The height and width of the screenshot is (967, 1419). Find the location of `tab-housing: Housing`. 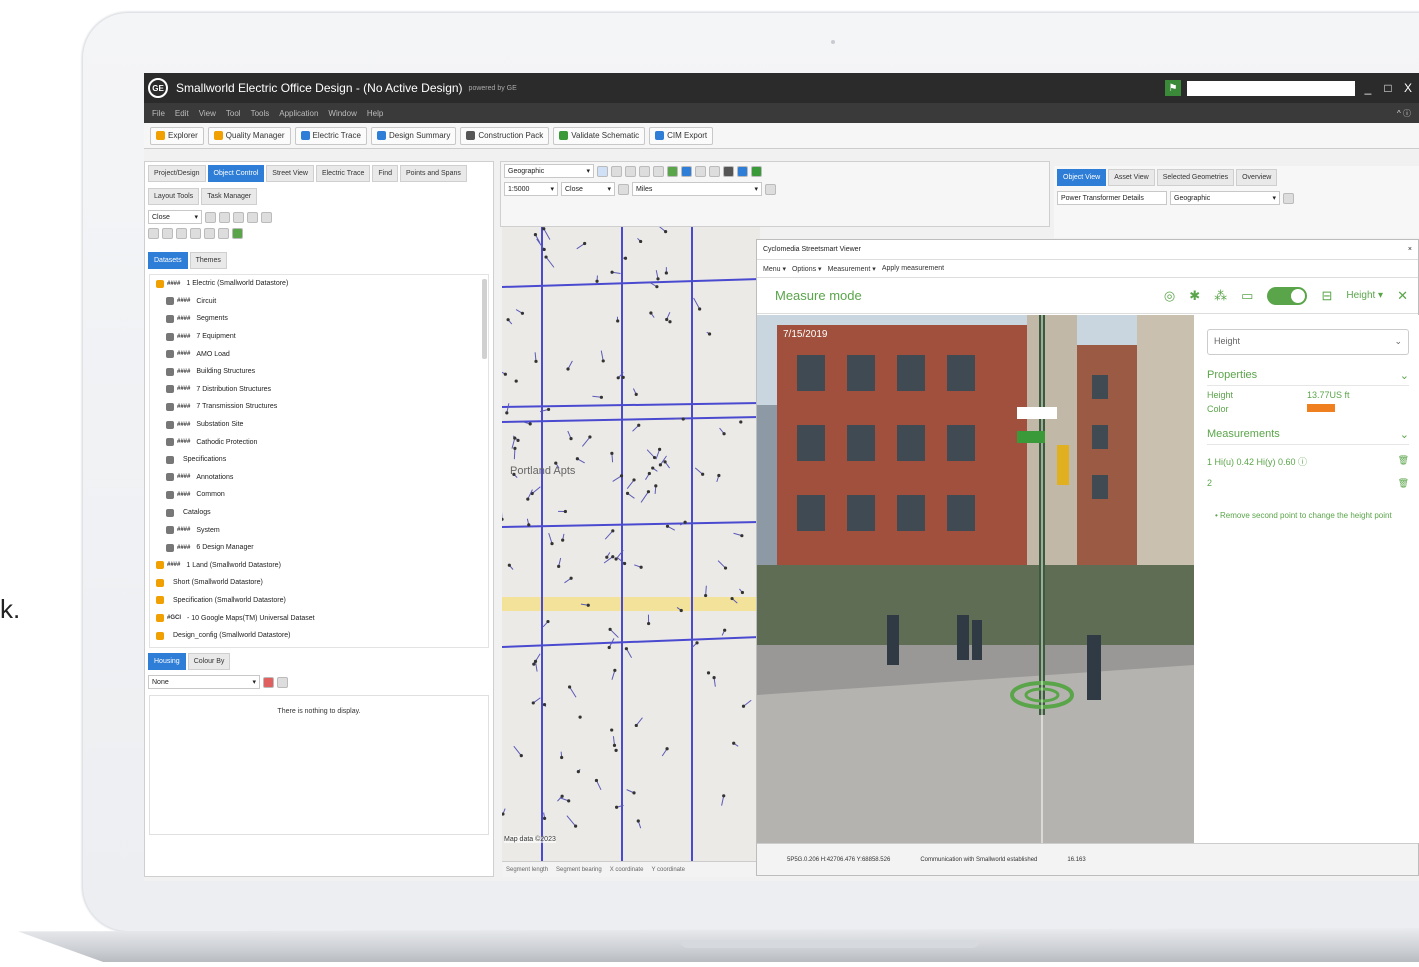

tab-housing: Housing is located at coordinates (167, 661).